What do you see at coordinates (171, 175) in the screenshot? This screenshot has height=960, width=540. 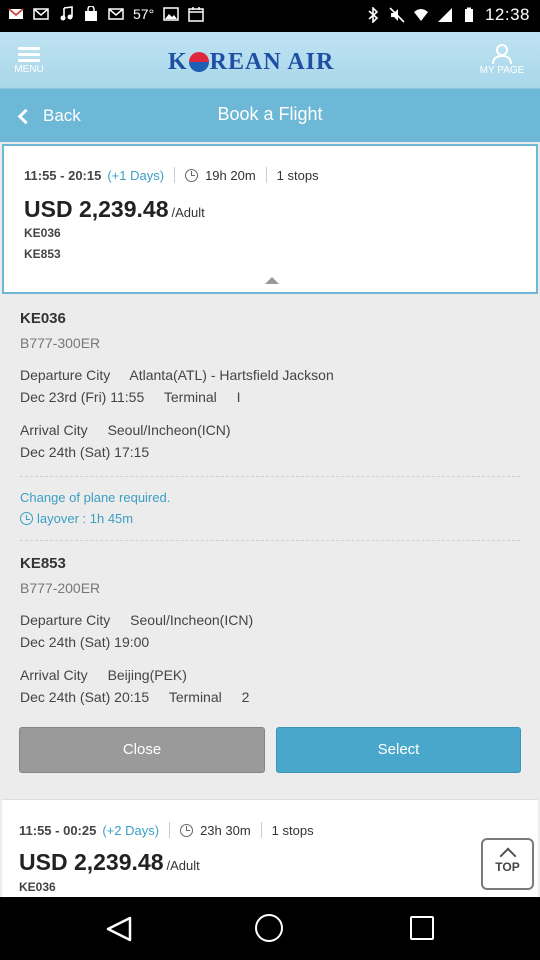 I see `flight-summary-line: 11:55 - 20:15 (+1 Days) 19h 20m 1 stops` at bounding box center [171, 175].